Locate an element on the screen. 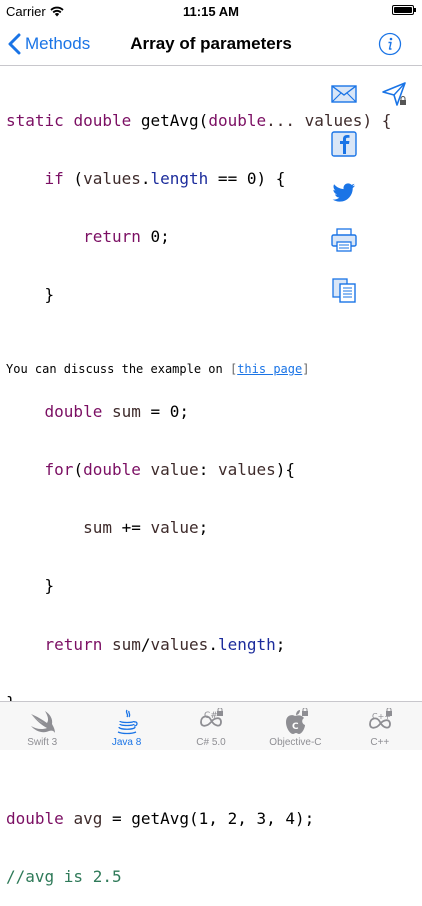 The image size is (422, 906). code-token: ){ is located at coordinates (285, 470).